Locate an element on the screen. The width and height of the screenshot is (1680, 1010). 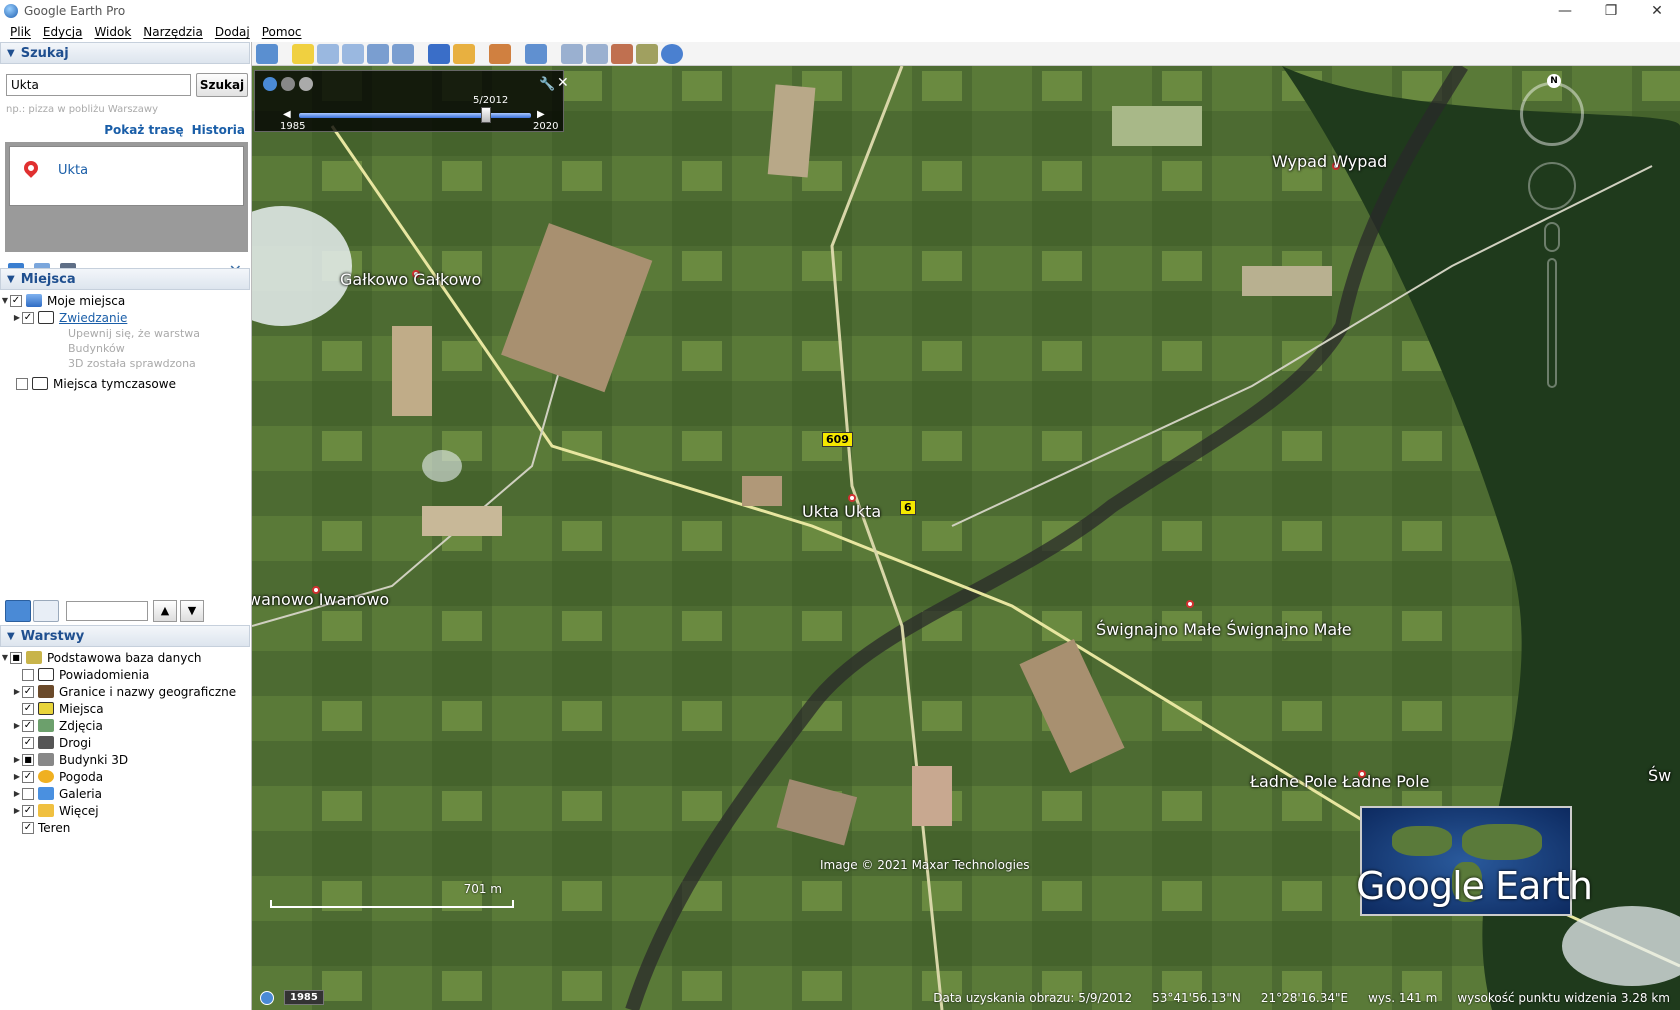
add-polygon-icon is located at coordinates (328, 53).